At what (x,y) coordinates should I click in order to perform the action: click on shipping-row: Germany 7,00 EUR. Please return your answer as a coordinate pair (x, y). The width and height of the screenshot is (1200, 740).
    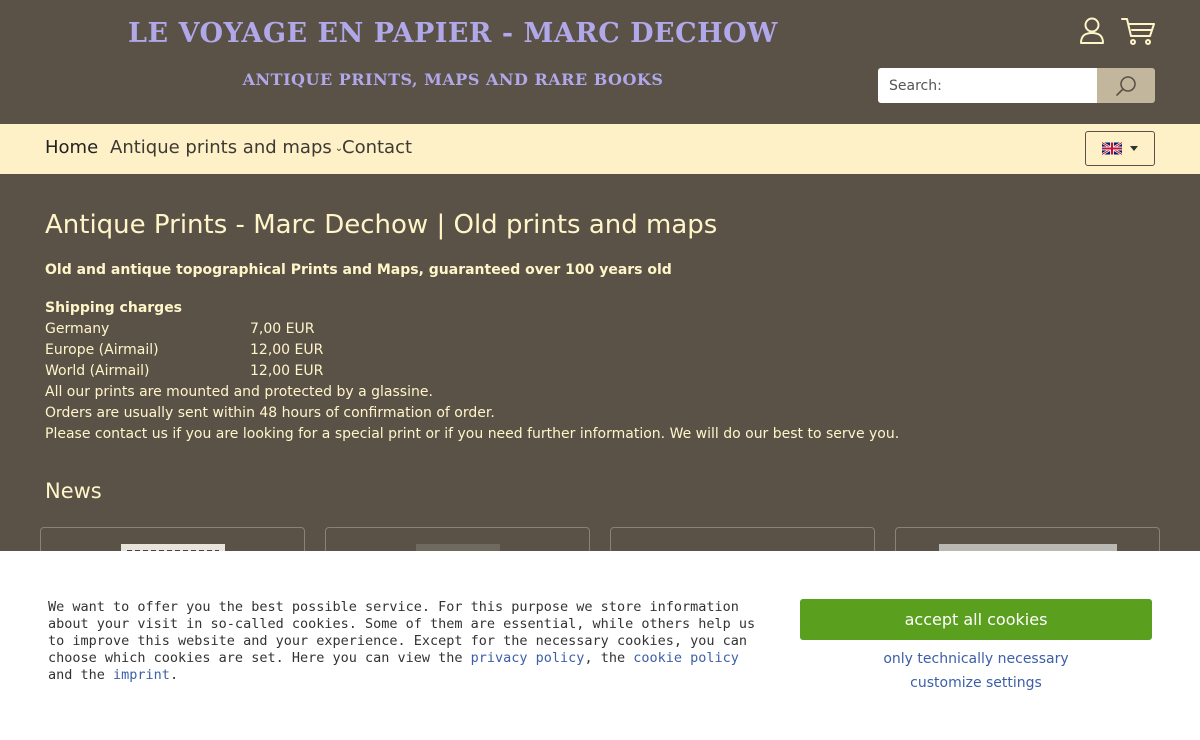
    Looking at the image, I should click on (600, 329).